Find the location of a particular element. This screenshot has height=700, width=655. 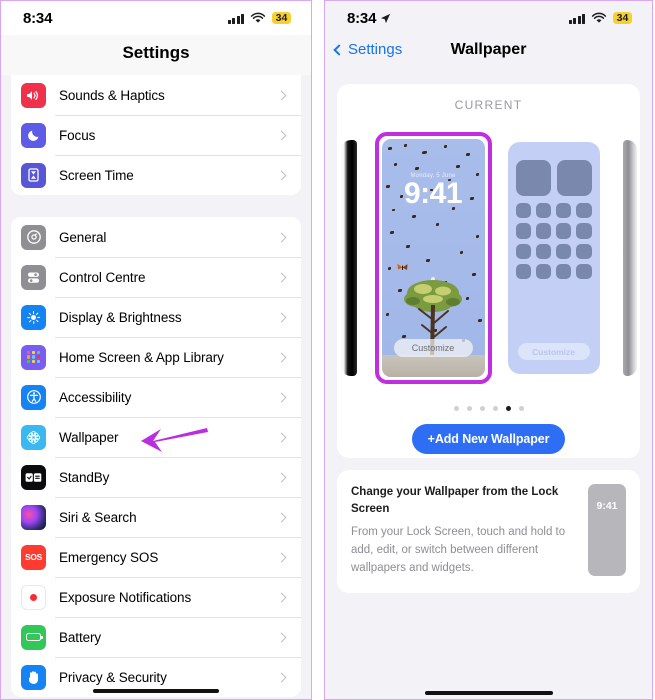

sidebar-item-label: General is located at coordinates (83, 237).